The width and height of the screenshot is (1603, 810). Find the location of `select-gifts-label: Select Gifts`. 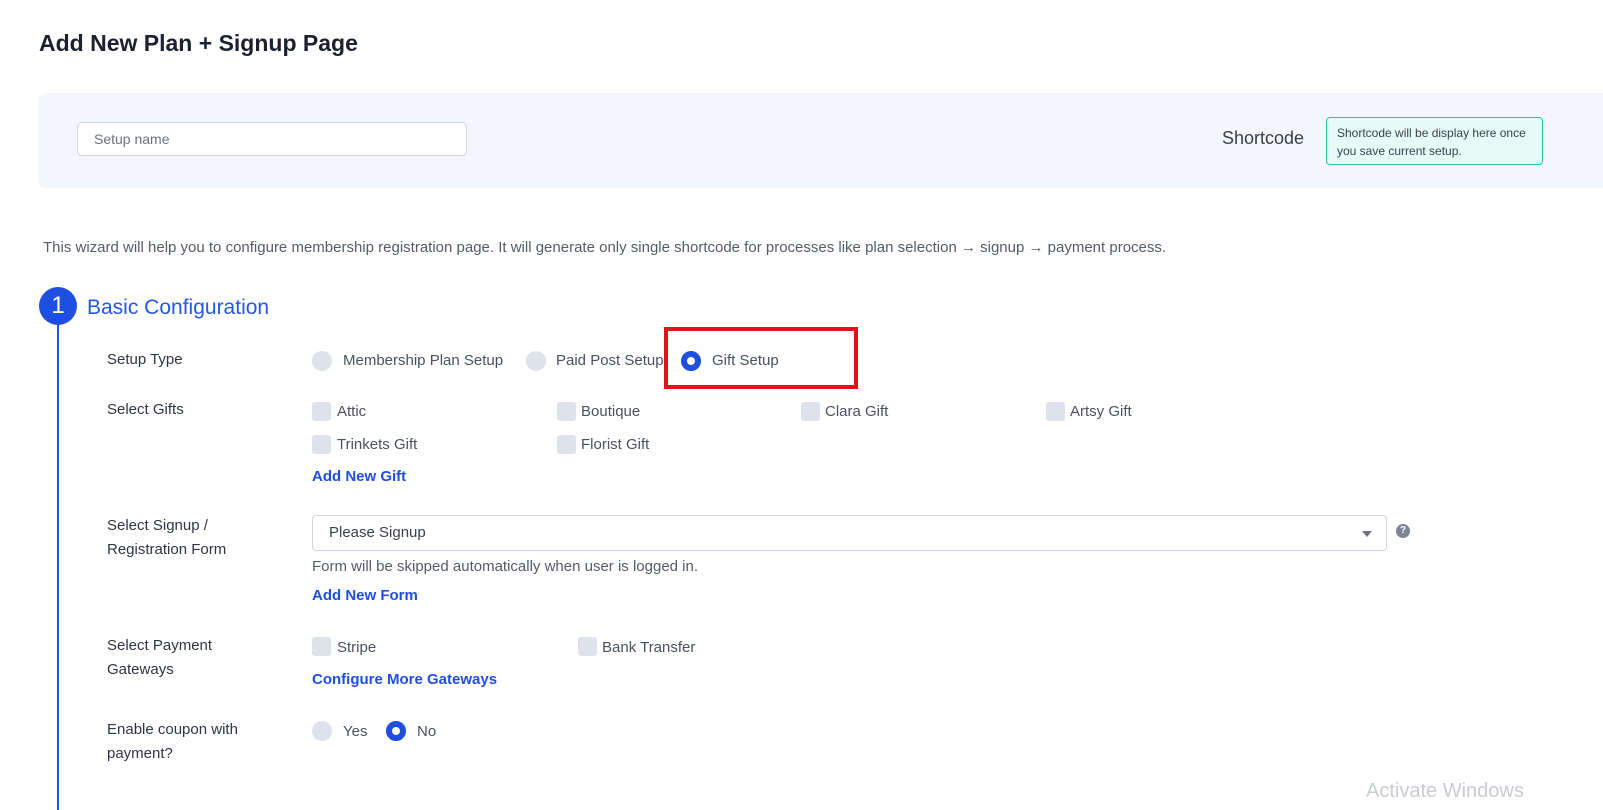

select-gifts-label: Select Gifts is located at coordinates (145, 409).